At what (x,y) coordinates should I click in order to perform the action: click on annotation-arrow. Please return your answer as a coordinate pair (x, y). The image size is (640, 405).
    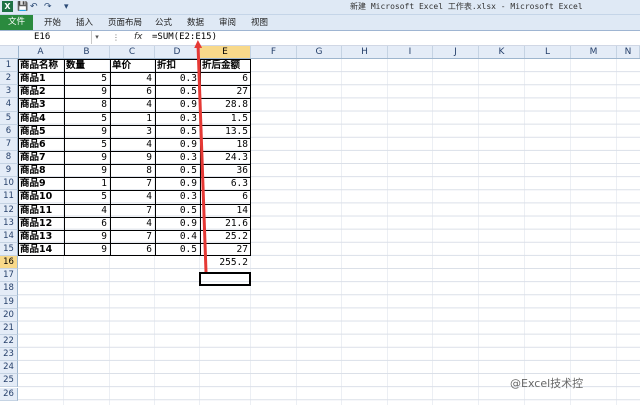
    Looking at the image, I should click on (201, 156).